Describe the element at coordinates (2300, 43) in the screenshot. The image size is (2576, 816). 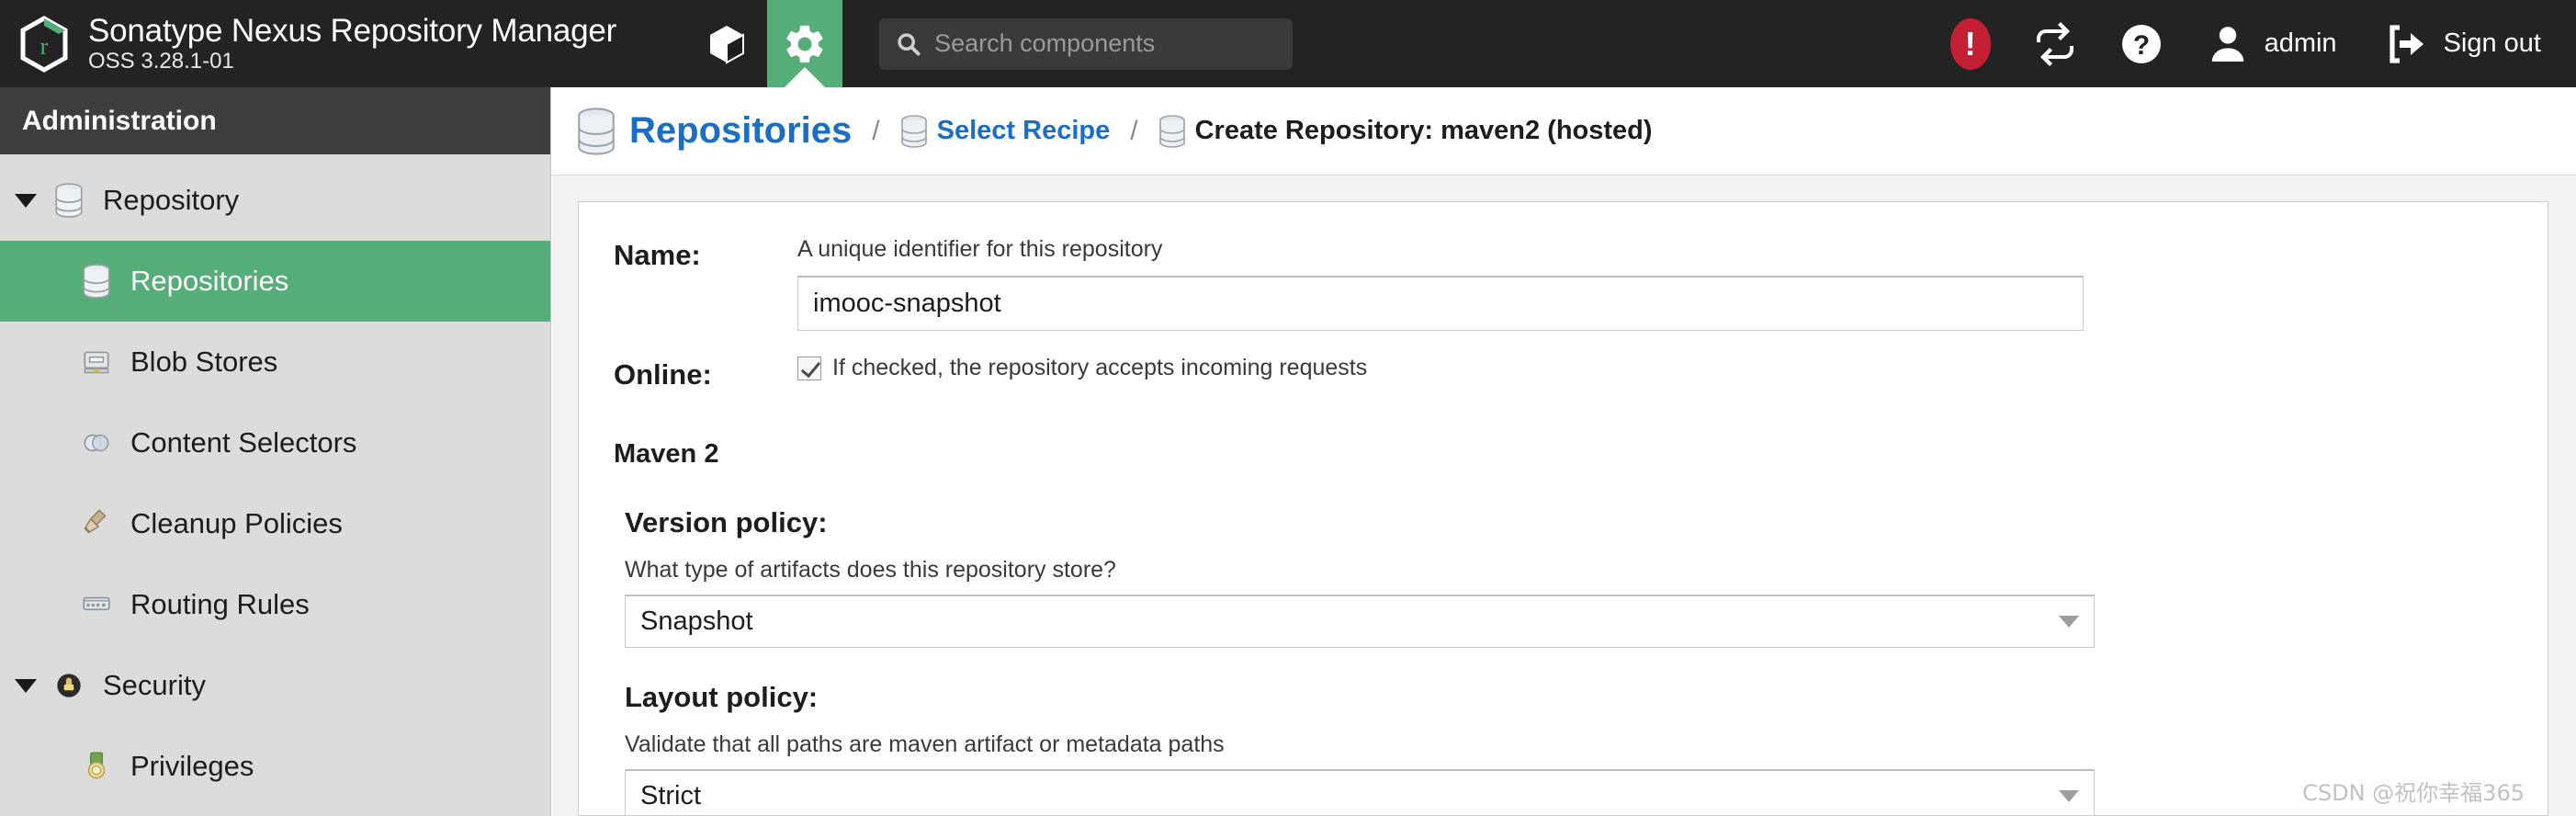
I see `user-name-label: admin` at that location.